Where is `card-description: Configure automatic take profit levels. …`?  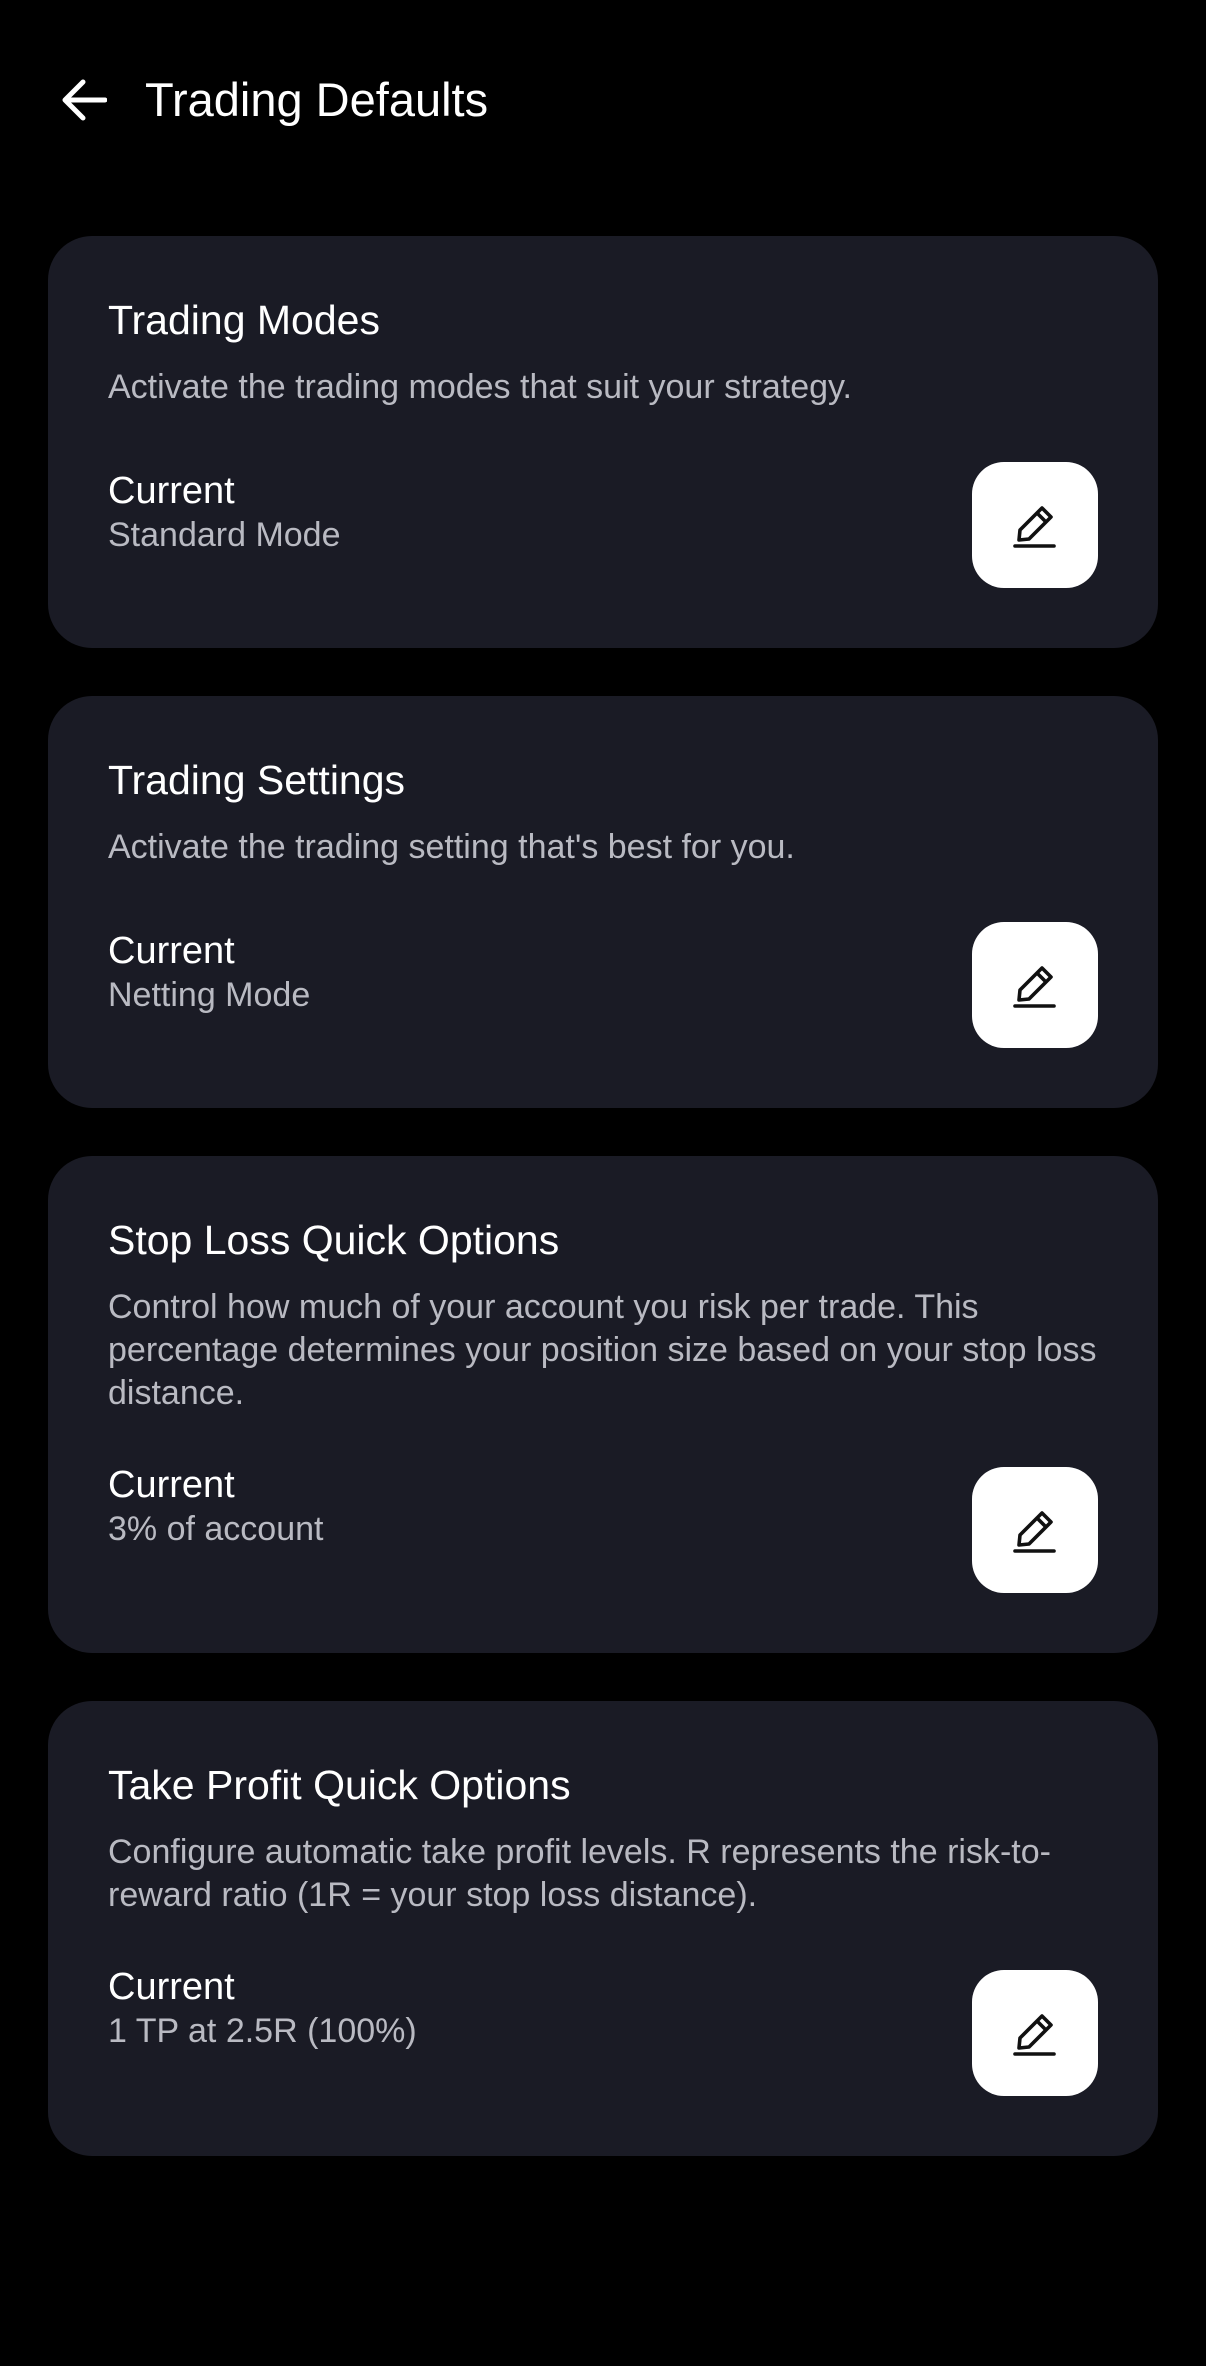
card-description: Configure automatic take profit levels. … is located at coordinates (579, 1873).